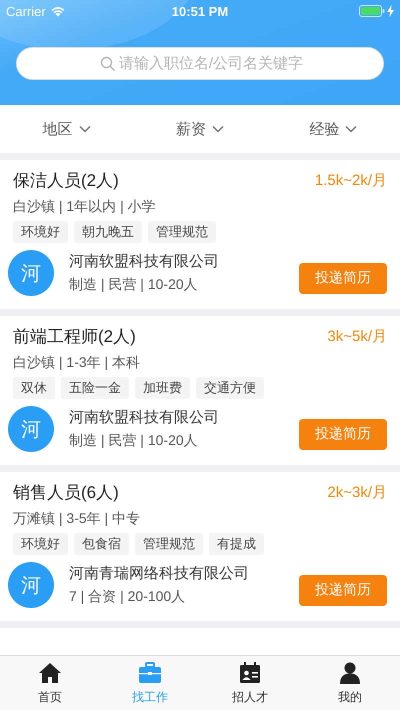  I want to click on id-card-icon, so click(250, 672).